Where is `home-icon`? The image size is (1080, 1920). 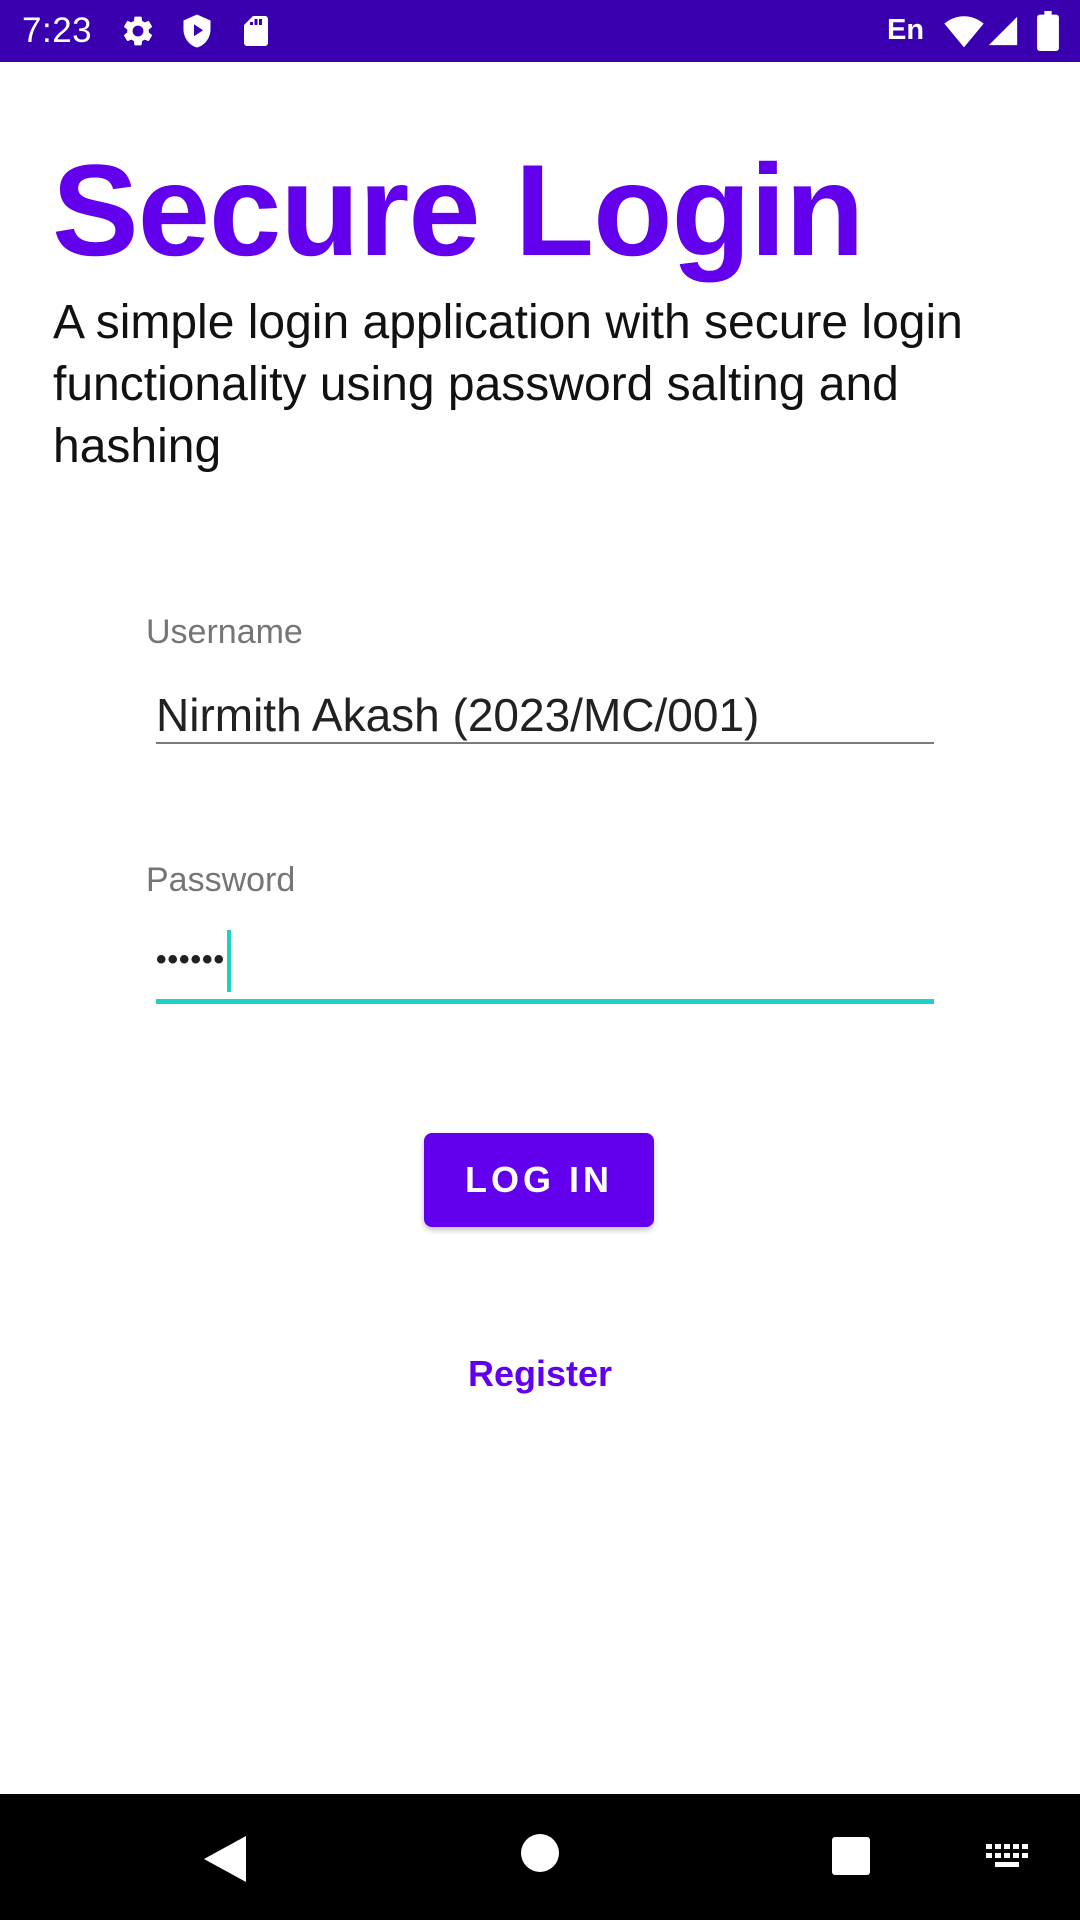
home-icon is located at coordinates (540, 1853).